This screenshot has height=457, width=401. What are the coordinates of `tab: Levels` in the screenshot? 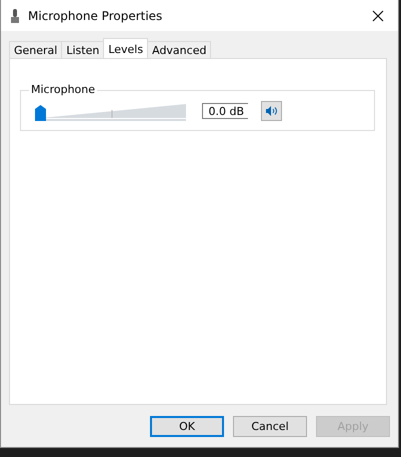 It's located at (125, 48).